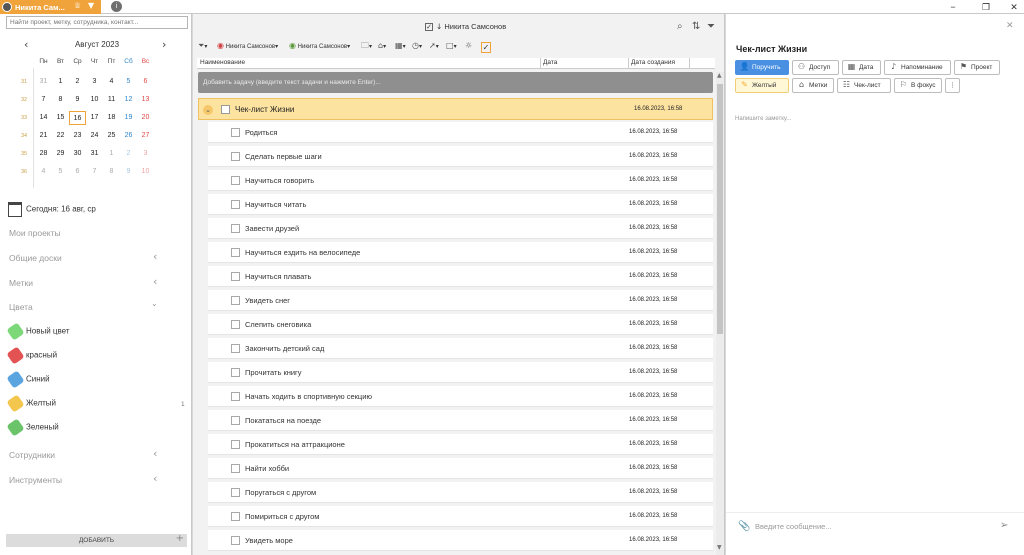 The height and width of the screenshot is (555, 1024). What do you see at coordinates (96, 540) in the screenshot?
I see `add-button: ДОБАВИТЬ +` at bounding box center [96, 540].